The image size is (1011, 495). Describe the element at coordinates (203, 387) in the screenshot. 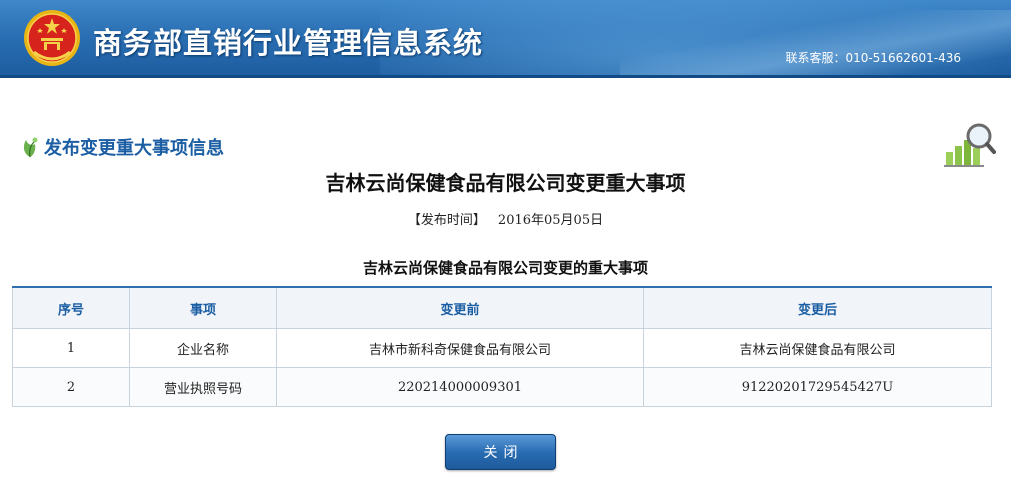

I see `cell-item: 营业执照号码` at that location.